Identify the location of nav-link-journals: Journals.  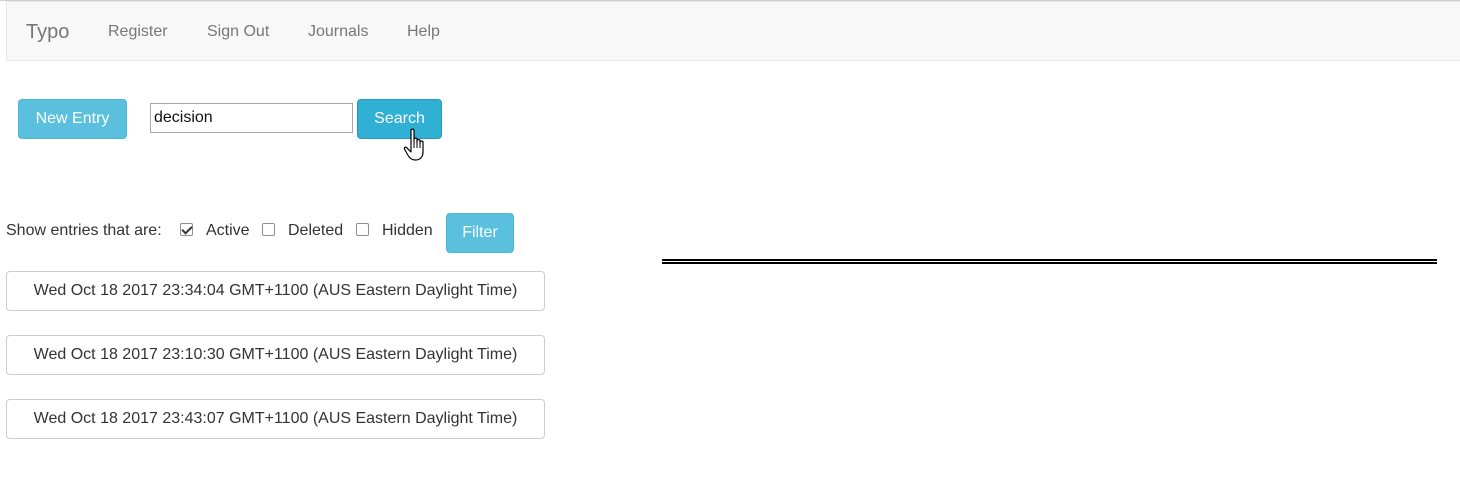
(338, 32).